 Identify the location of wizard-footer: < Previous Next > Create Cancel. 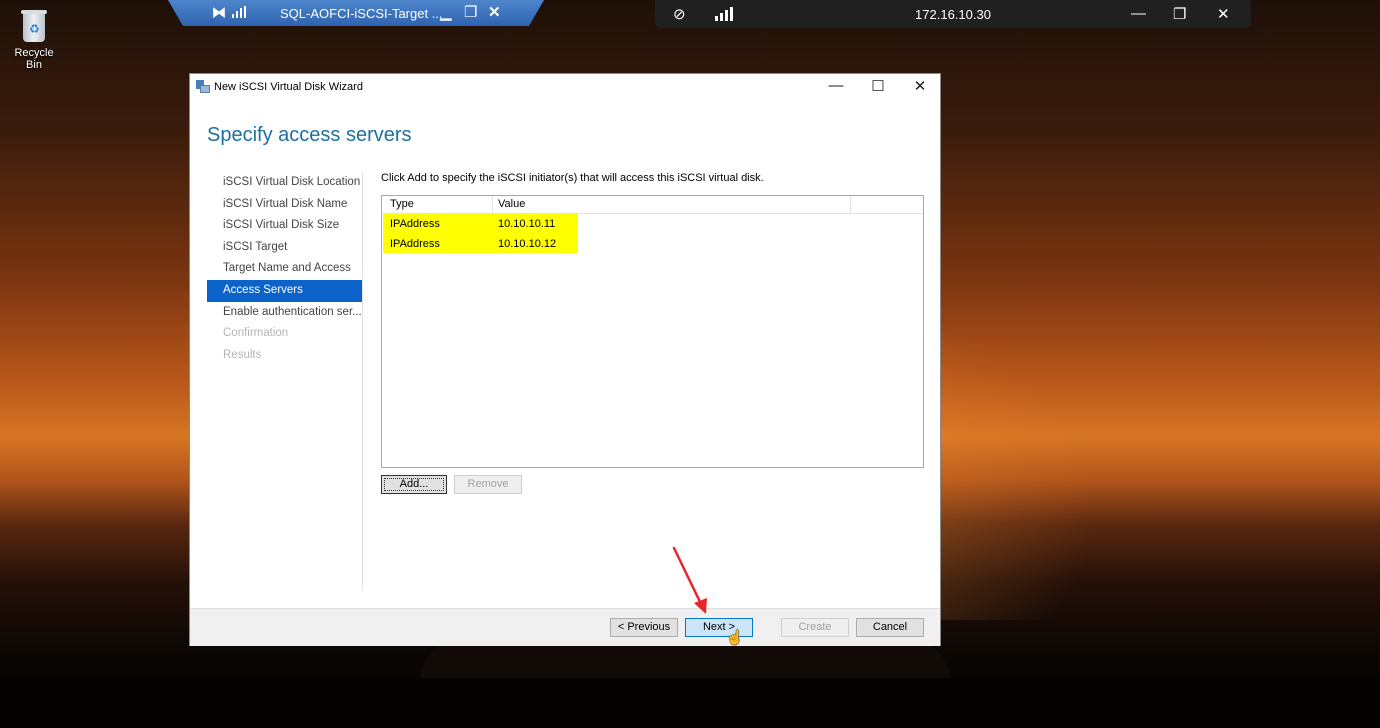
(565, 627).